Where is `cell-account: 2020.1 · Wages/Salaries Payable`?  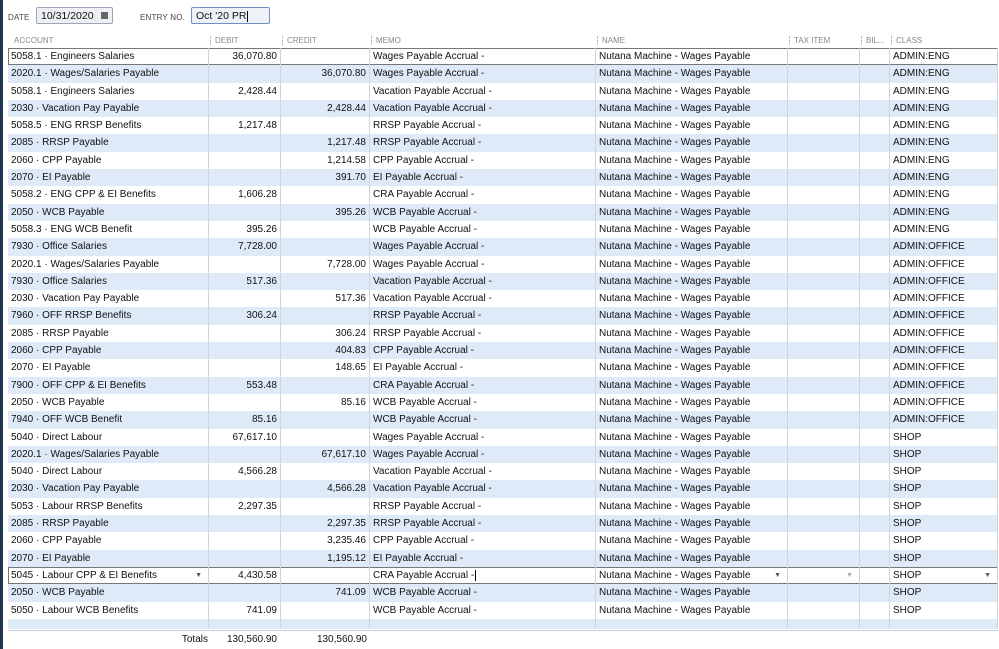 cell-account: 2020.1 · Wages/Salaries Payable is located at coordinates (108, 454).